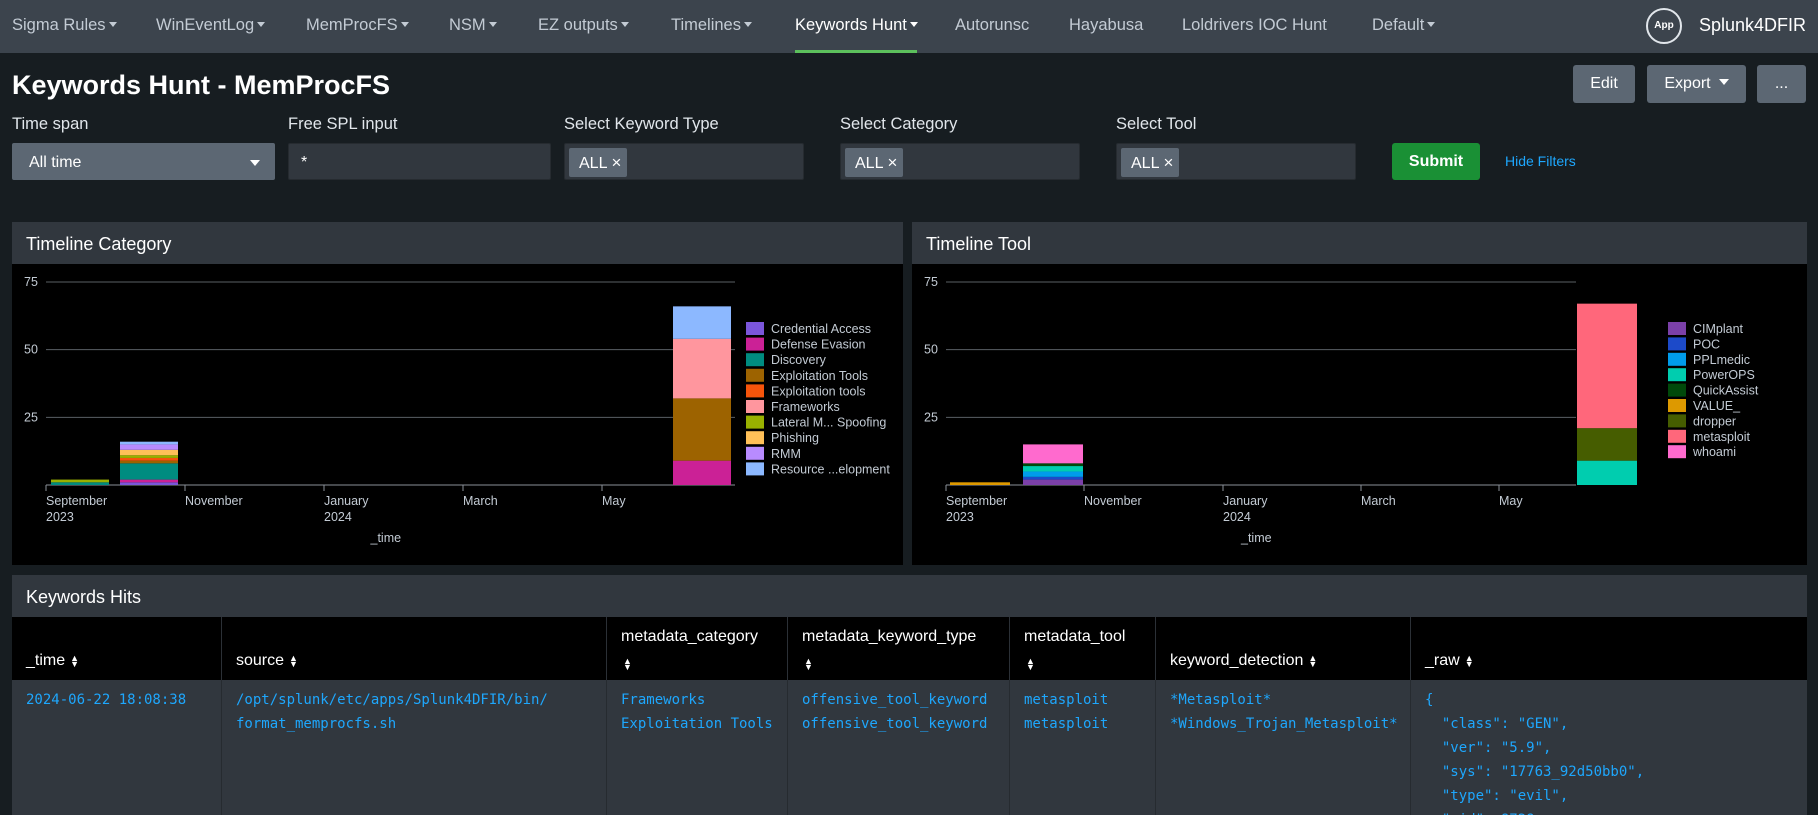 The width and height of the screenshot is (1818, 815). I want to click on category-chip: ALL ×, so click(874, 162).